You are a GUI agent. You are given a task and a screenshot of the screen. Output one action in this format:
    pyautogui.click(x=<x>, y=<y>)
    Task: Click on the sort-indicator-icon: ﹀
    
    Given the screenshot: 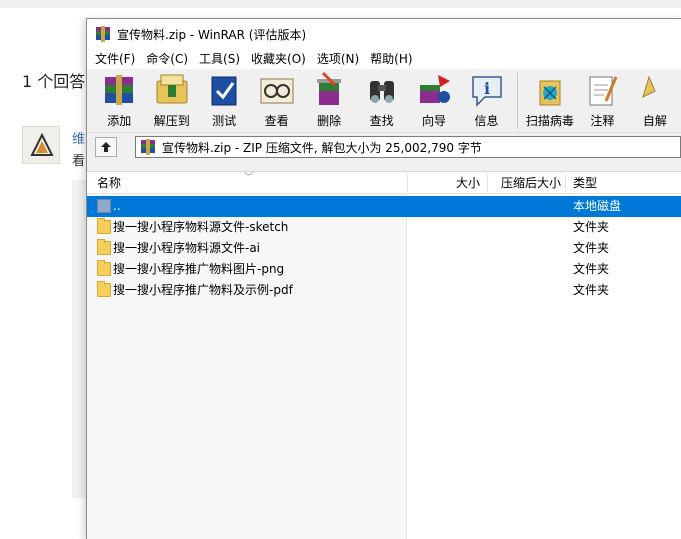 What is the action you would take?
    pyautogui.click(x=249, y=178)
    